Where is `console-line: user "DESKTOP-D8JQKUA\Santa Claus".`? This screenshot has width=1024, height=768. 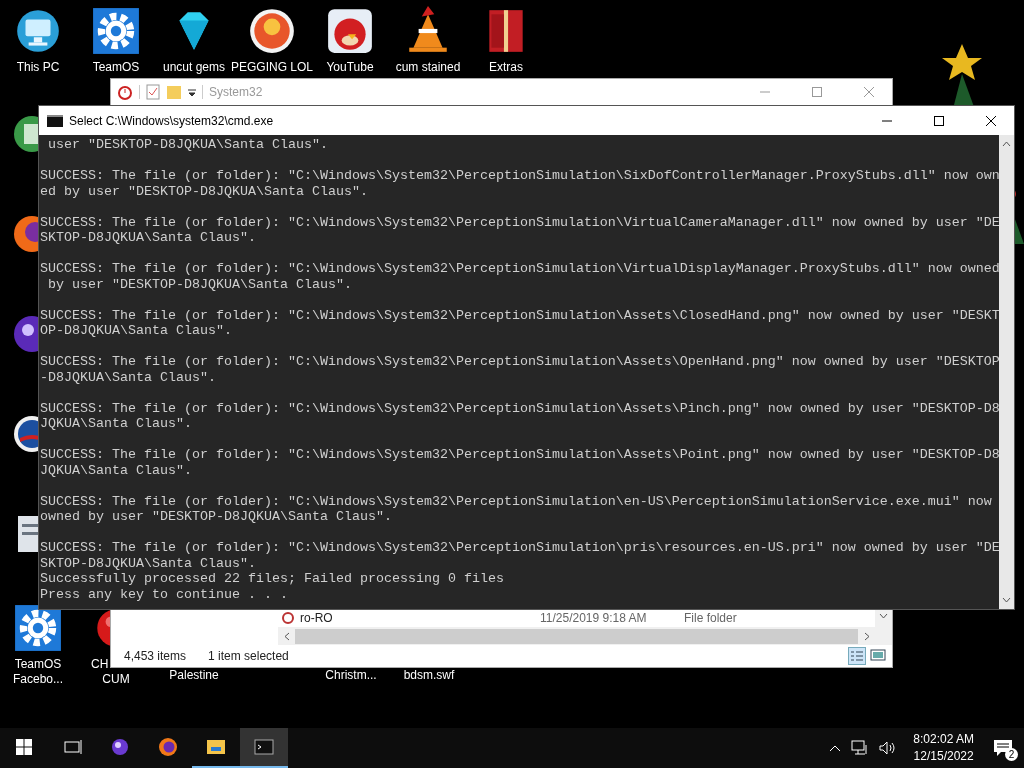 console-line: user "DESKTOP-D8JQKUA\Santa Claus". is located at coordinates (187, 145).